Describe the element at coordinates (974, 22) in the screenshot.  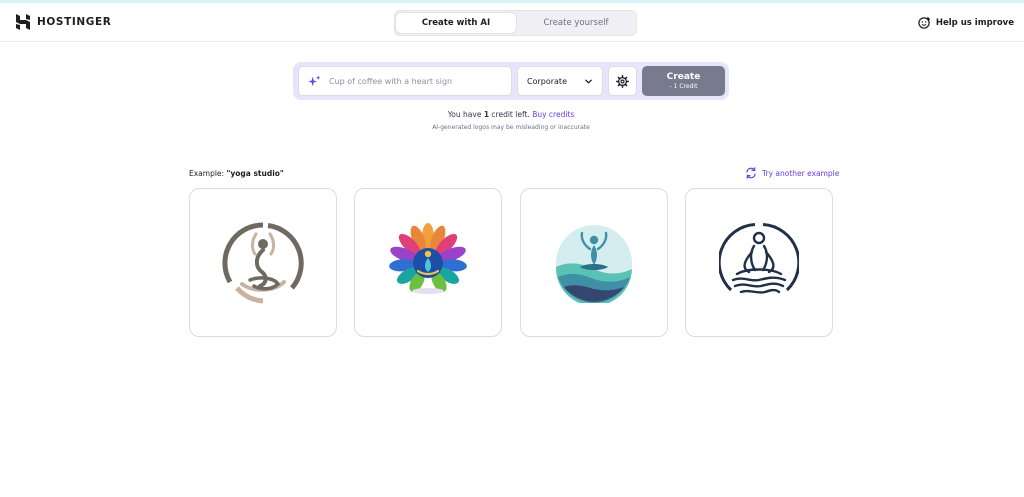
I see `help-label: Help us improve` at that location.